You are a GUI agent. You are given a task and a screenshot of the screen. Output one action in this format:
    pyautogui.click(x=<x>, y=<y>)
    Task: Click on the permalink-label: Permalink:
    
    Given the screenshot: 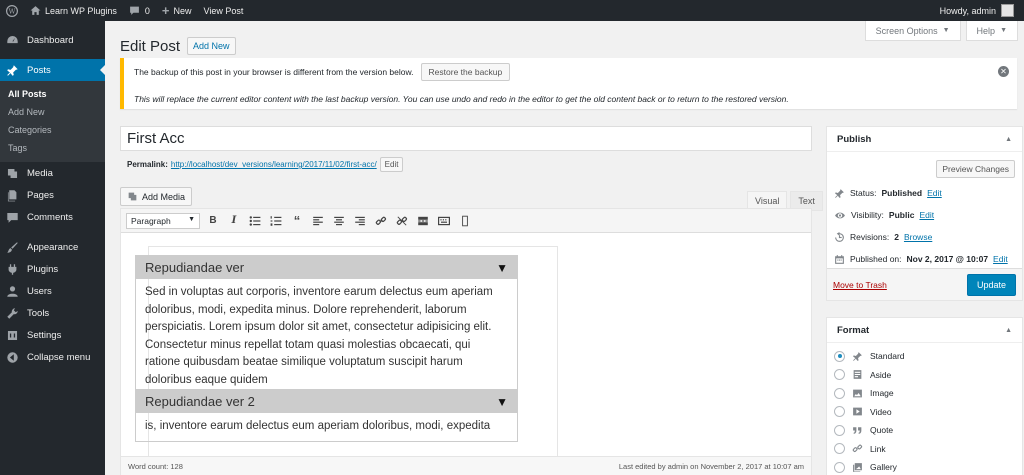 What is the action you would take?
    pyautogui.click(x=147, y=164)
    